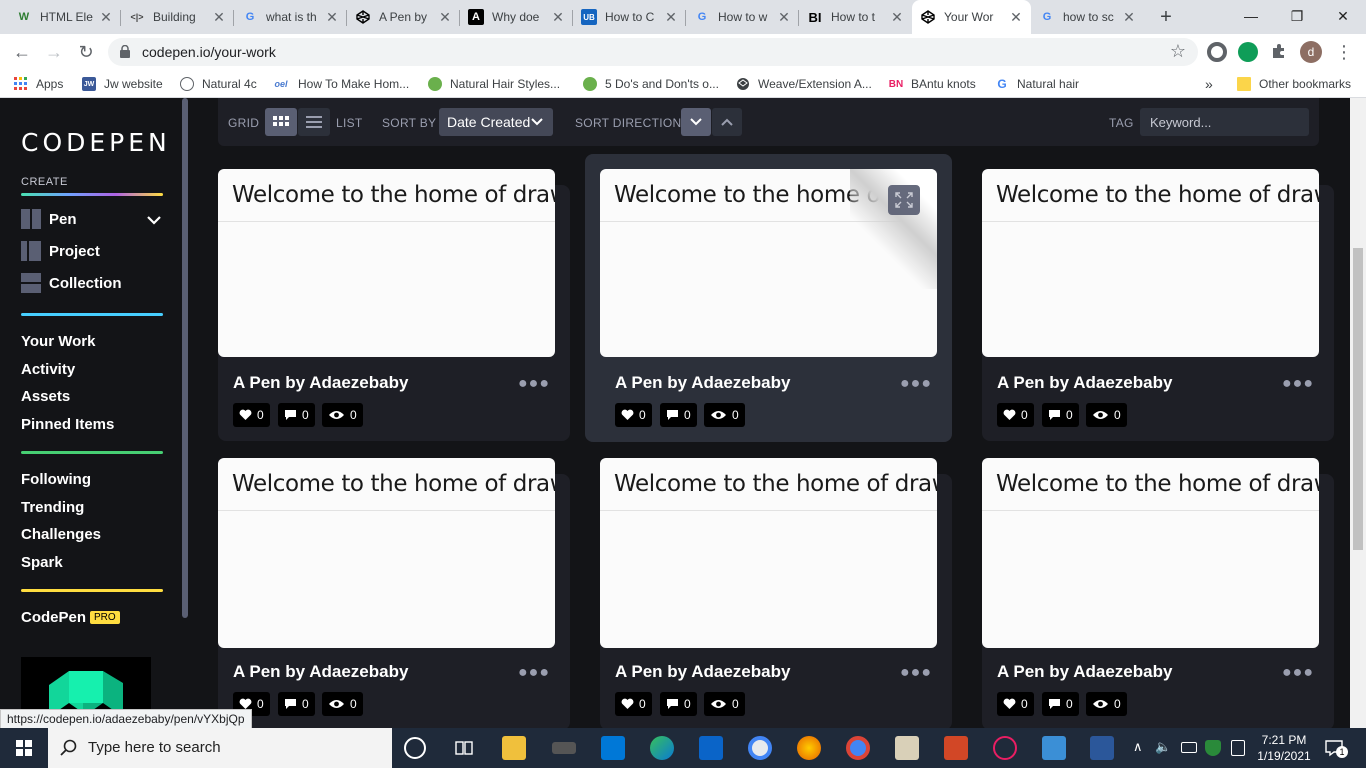 The height and width of the screenshot is (768, 1366). Describe the element at coordinates (1297, 17) in the screenshot. I see `restore-window-button: ❐` at that location.